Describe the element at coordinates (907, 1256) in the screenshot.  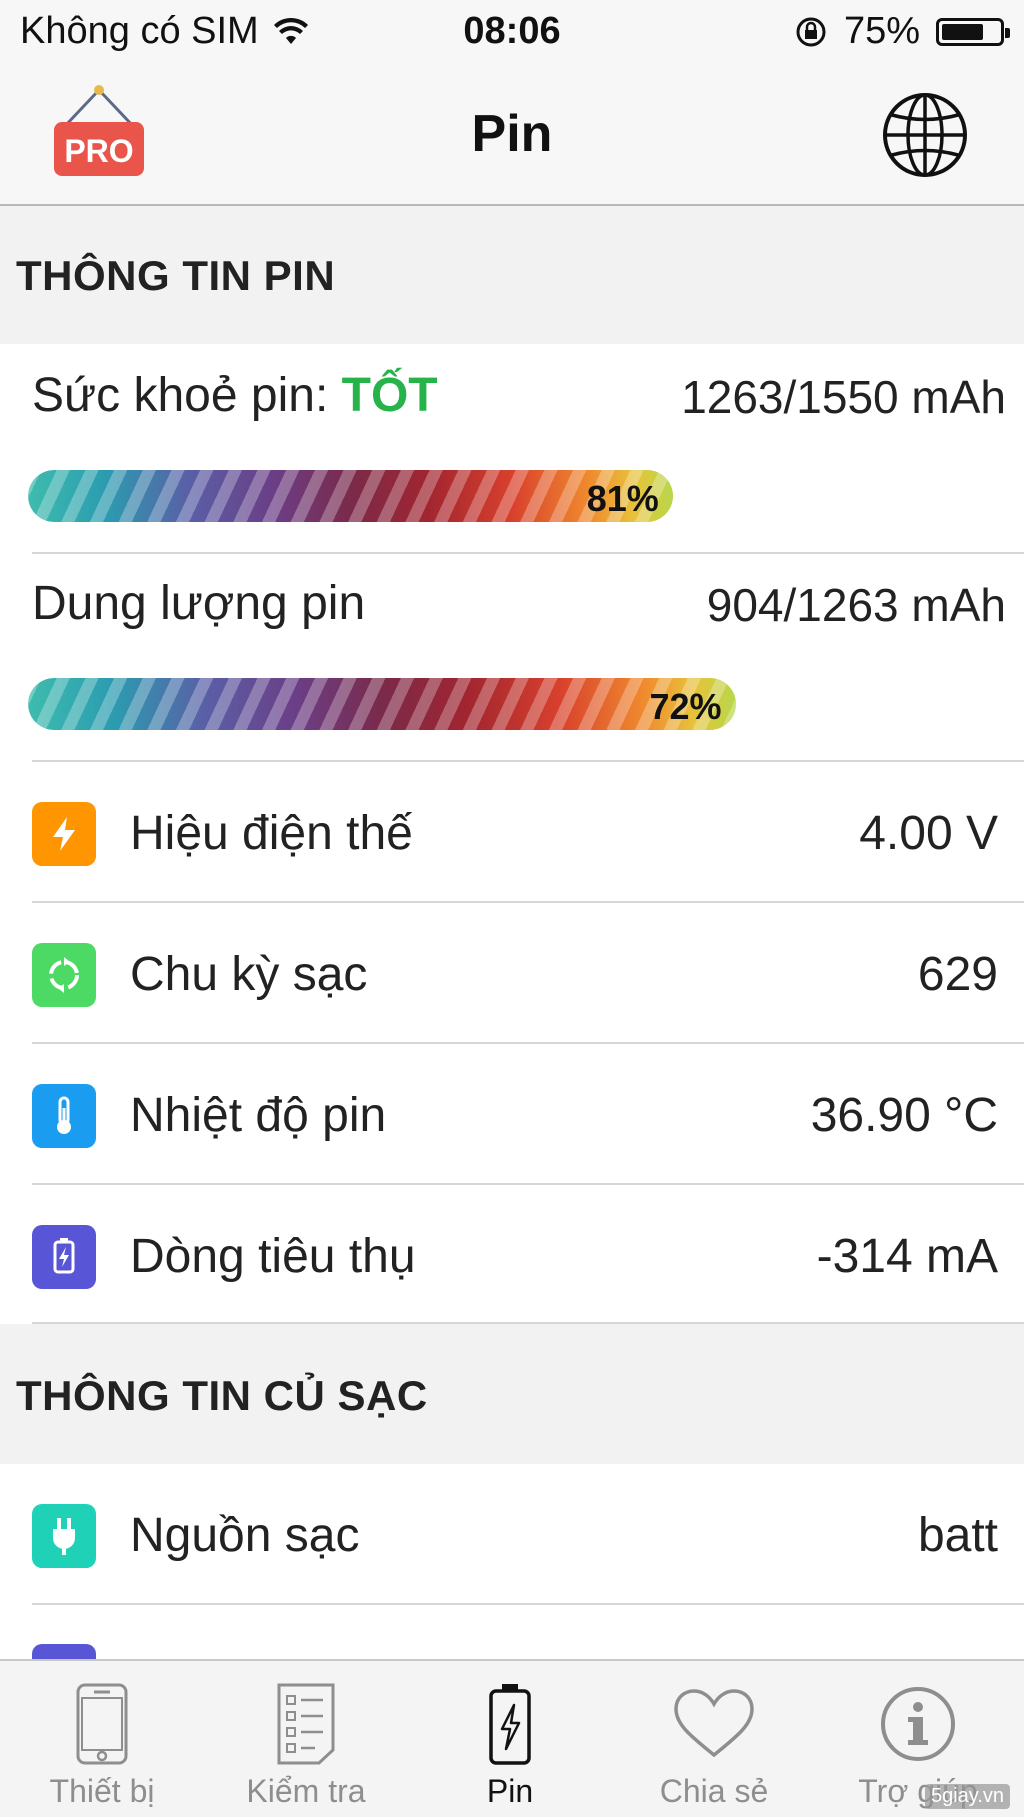
I see `current-value: -314 mA` at that location.